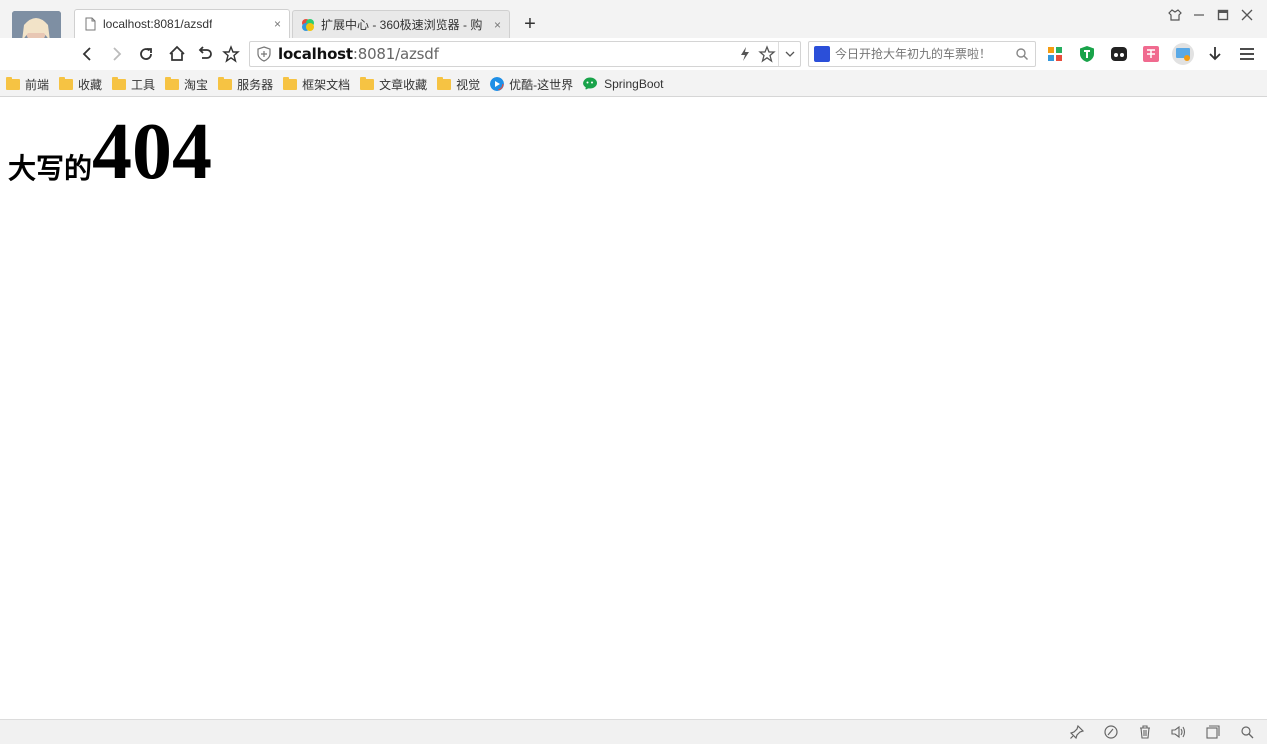  What do you see at coordinates (1179, 732) in the screenshot?
I see `volume-icon` at bounding box center [1179, 732].